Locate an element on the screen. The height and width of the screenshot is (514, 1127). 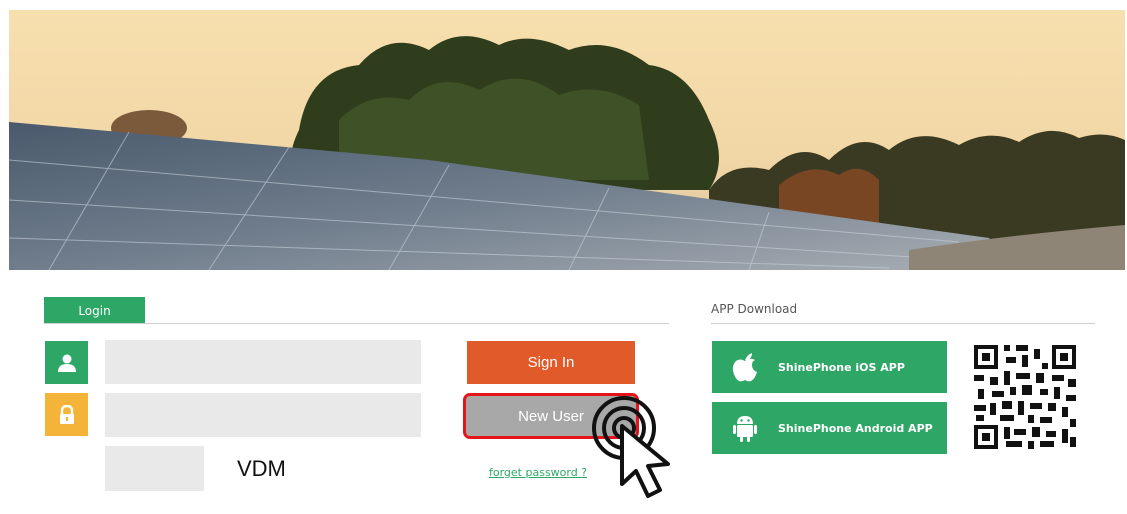
apple-icon is located at coordinates (745, 367).